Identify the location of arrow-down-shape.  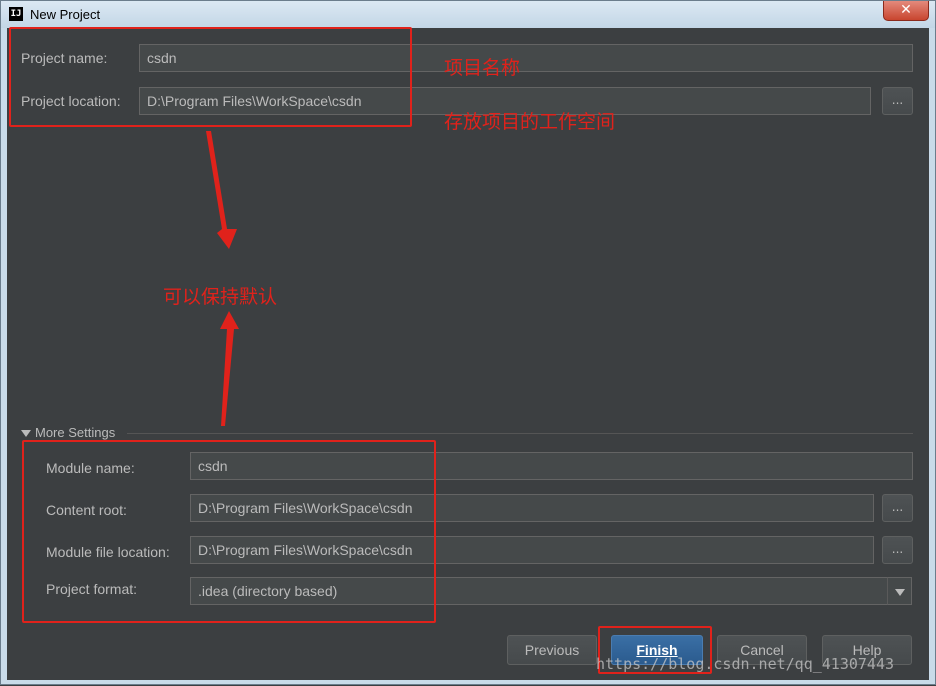
(221, 190).